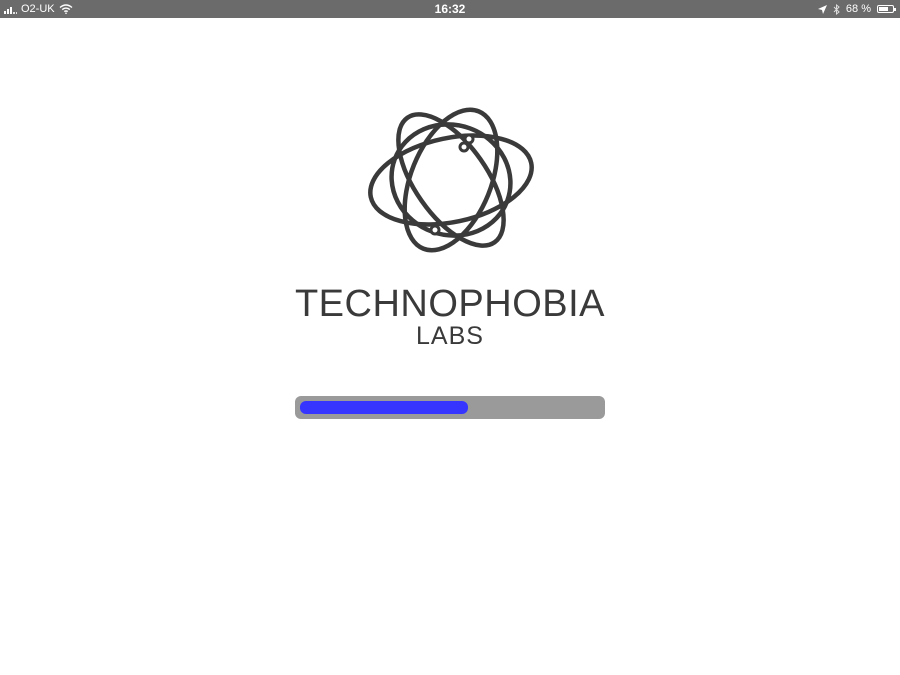  What do you see at coordinates (836, 9) in the screenshot?
I see `bluetooth-icon` at bounding box center [836, 9].